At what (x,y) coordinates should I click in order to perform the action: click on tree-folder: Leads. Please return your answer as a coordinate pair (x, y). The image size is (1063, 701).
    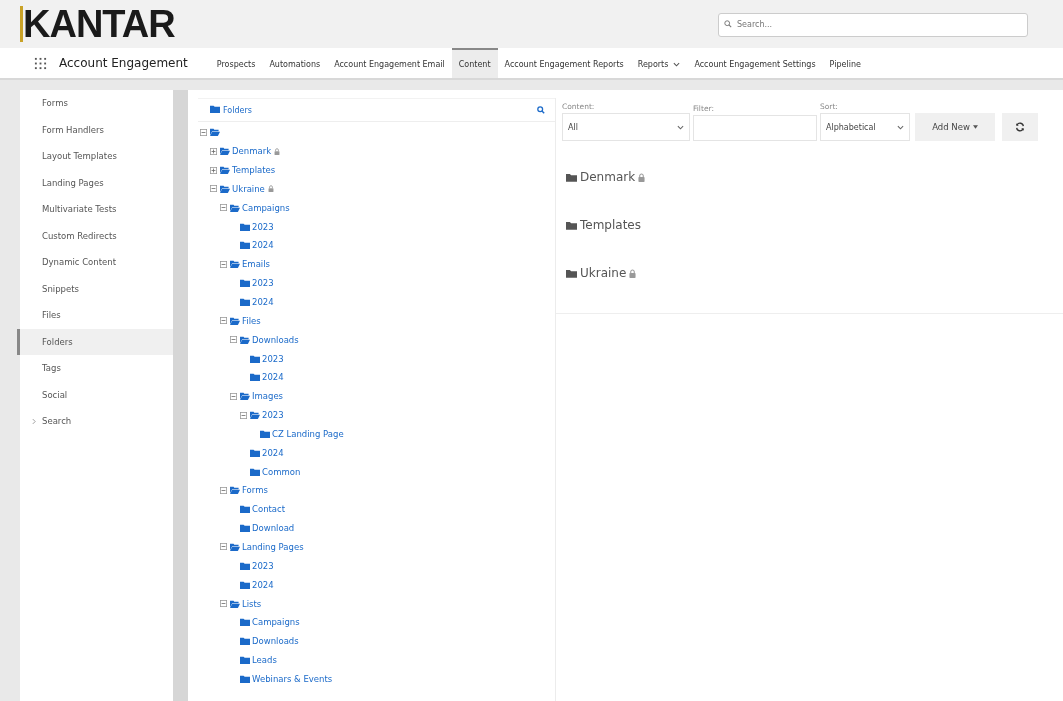
    Looking at the image, I should click on (258, 660).